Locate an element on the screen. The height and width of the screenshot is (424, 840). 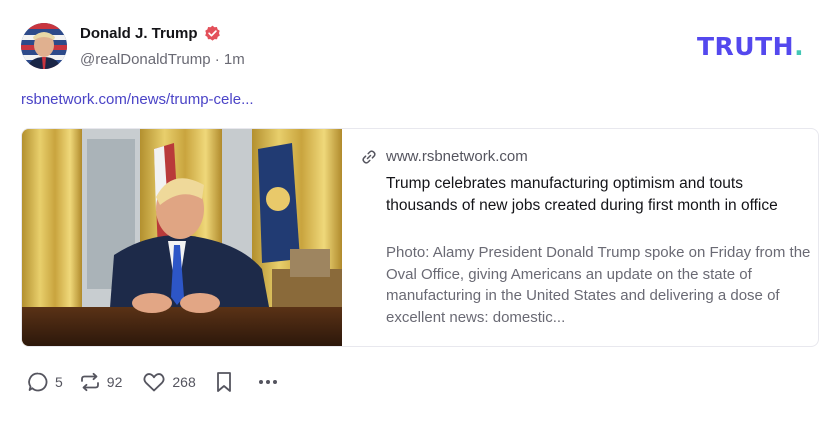
card-domain: www.rsbnetwork.com is located at coordinates (457, 156).